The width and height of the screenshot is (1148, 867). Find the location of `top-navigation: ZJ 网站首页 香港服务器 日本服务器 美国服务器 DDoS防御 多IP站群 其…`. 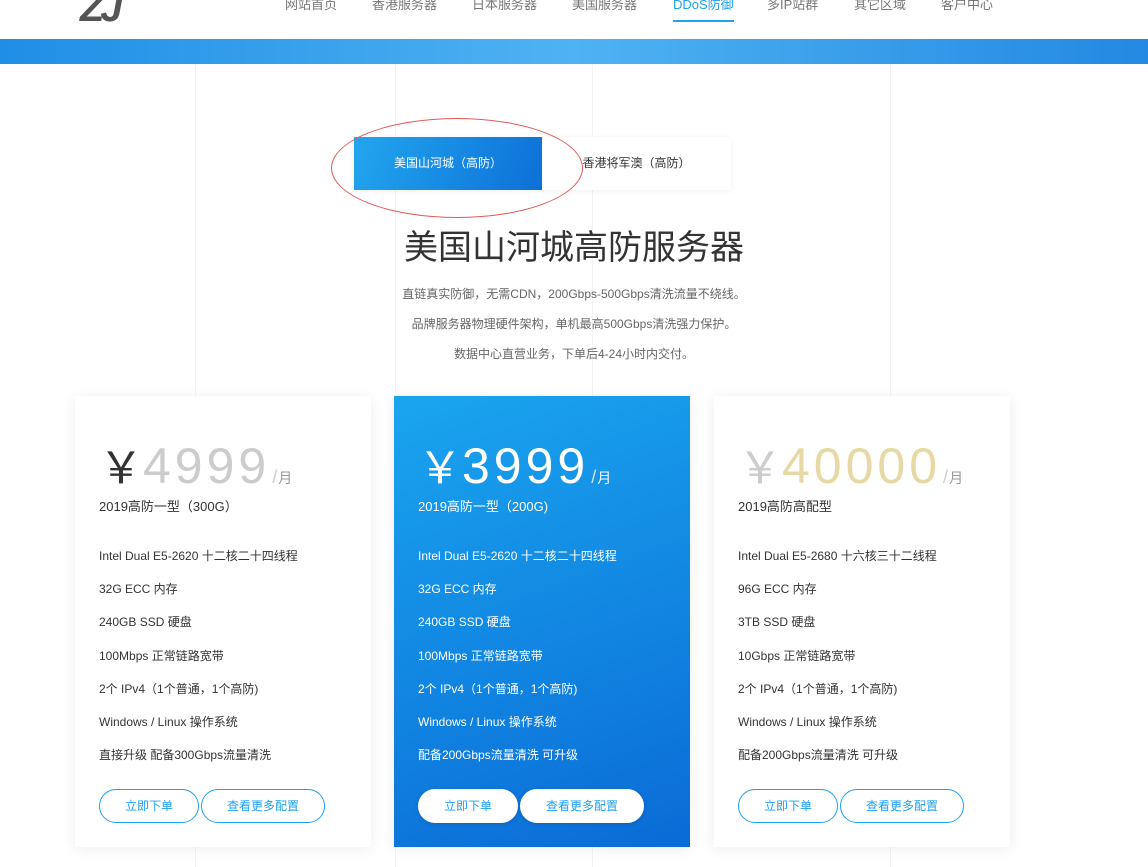

top-navigation: ZJ 网站首页 香港服务器 日本服务器 美国服务器 DDoS防御 多IP站群 其… is located at coordinates (574, 19).